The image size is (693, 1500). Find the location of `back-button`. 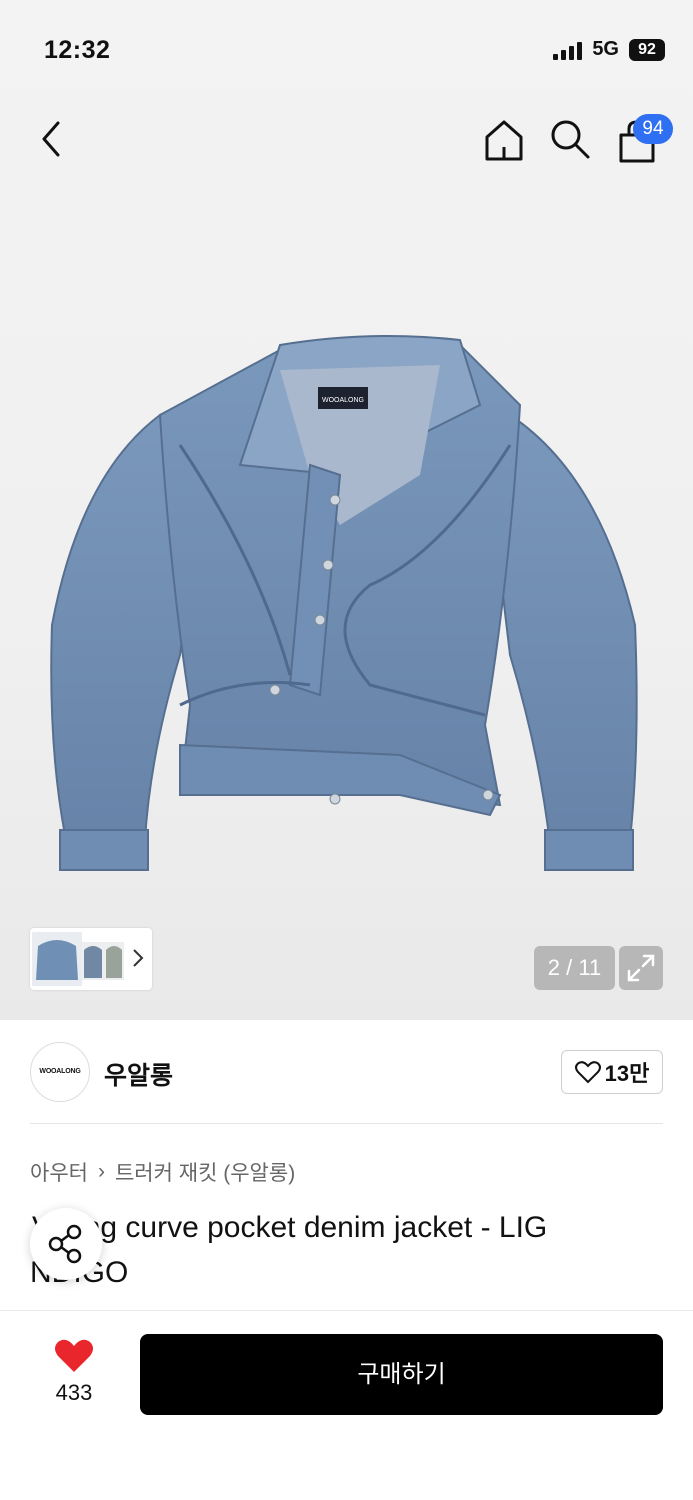

back-button is located at coordinates (52, 139).